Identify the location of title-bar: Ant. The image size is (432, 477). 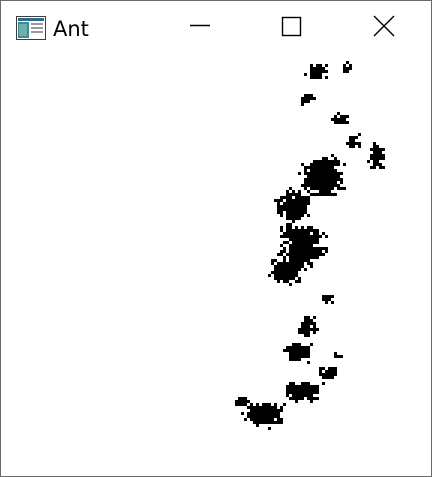
(216, 28).